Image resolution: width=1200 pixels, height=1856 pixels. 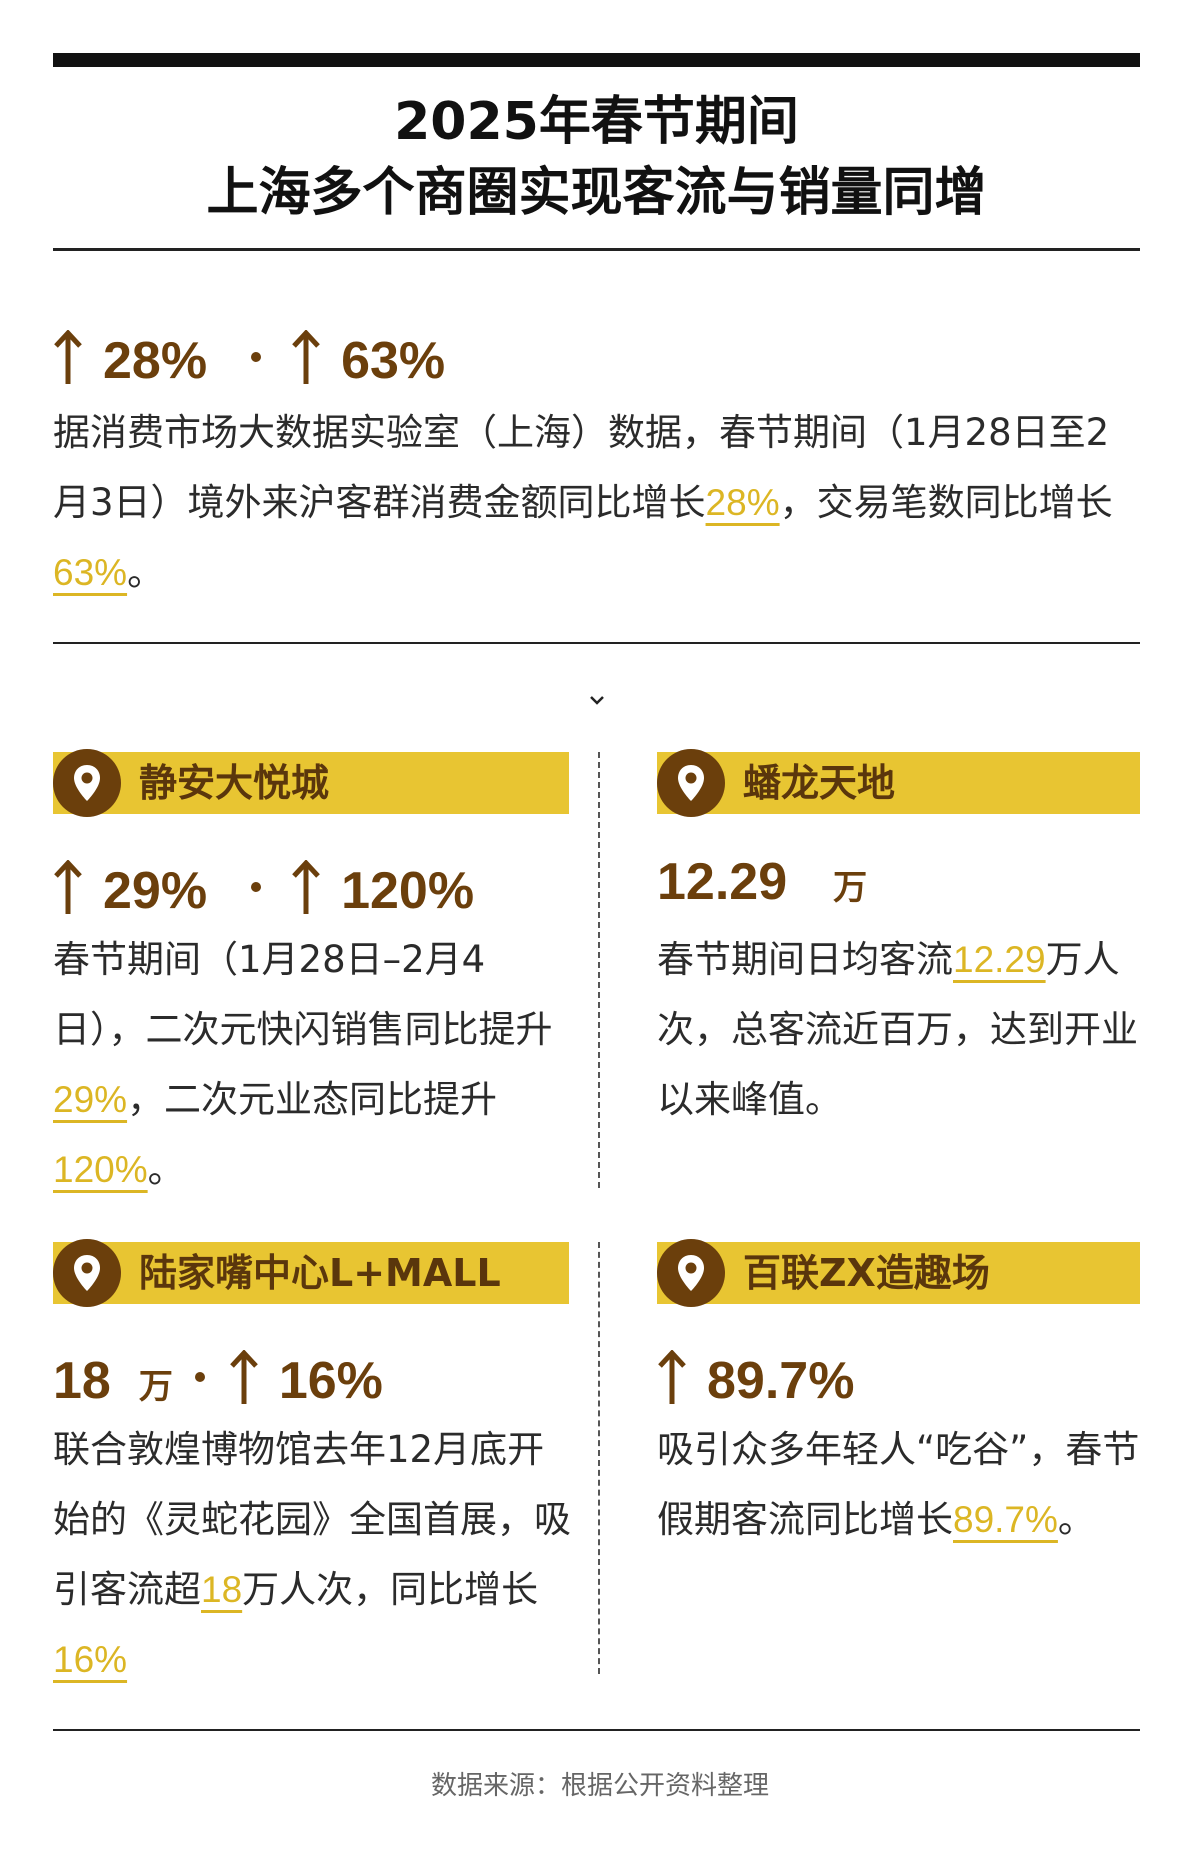 I want to click on section-divider, so click(x=596, y=643).